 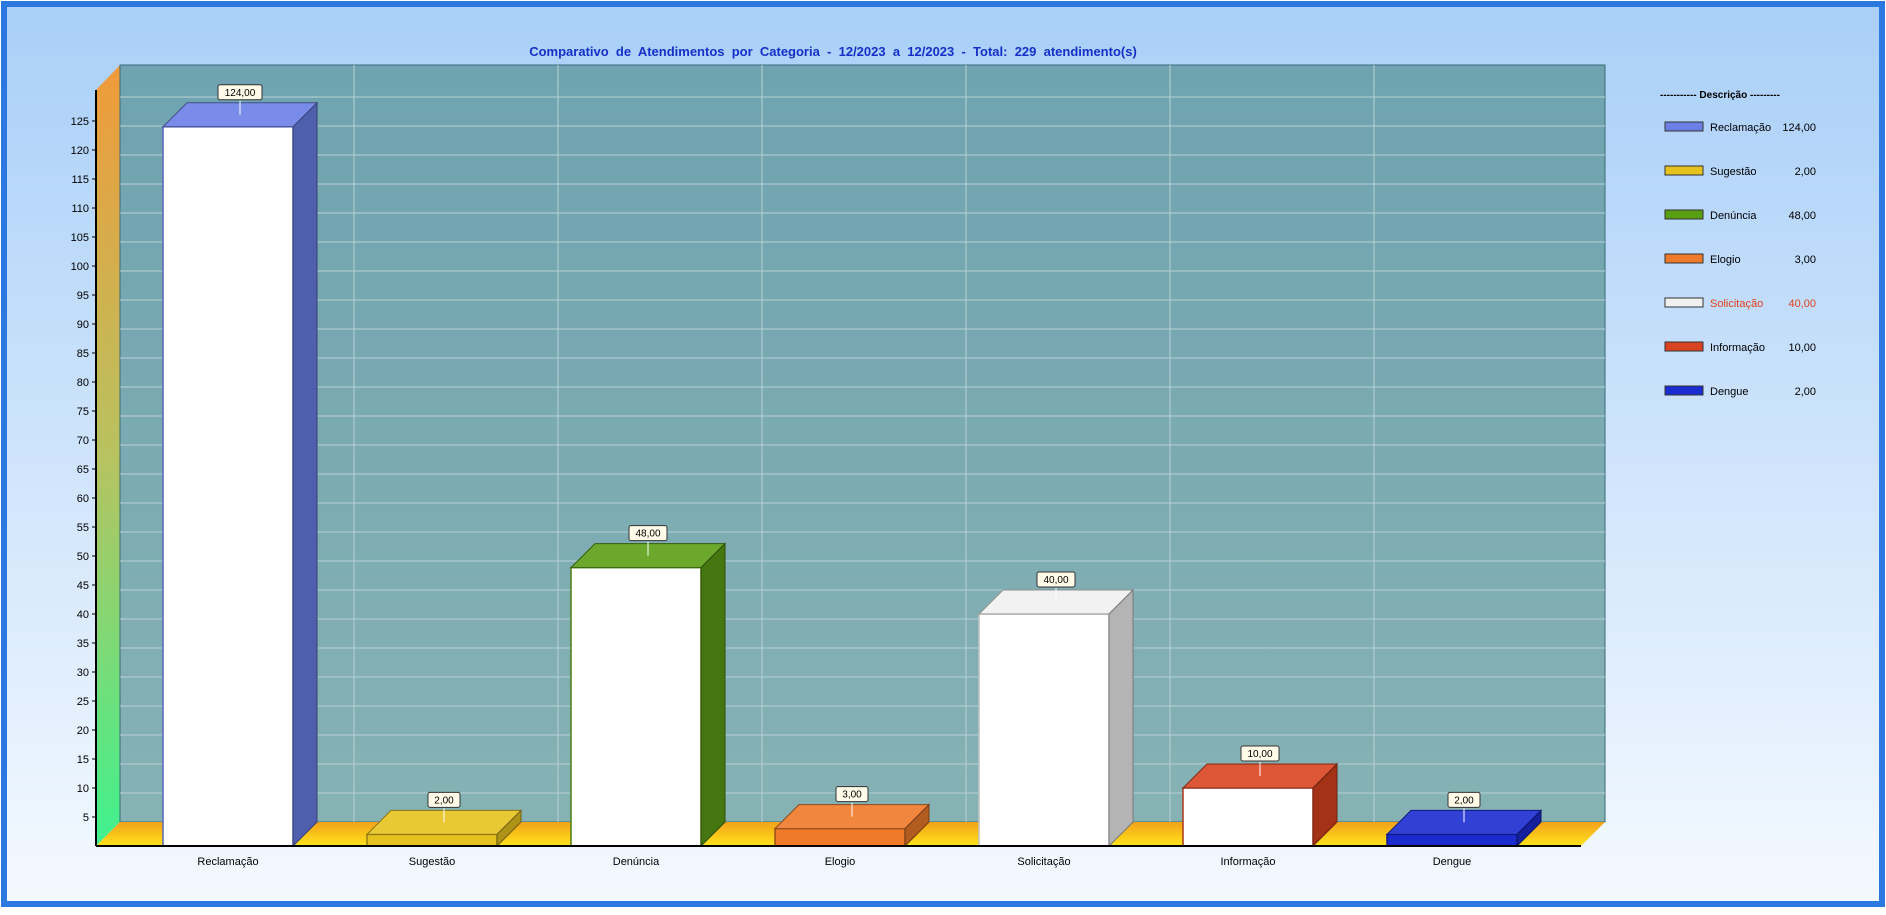 I want to click on y-tick-label: 10, so click(x=83, y=789).